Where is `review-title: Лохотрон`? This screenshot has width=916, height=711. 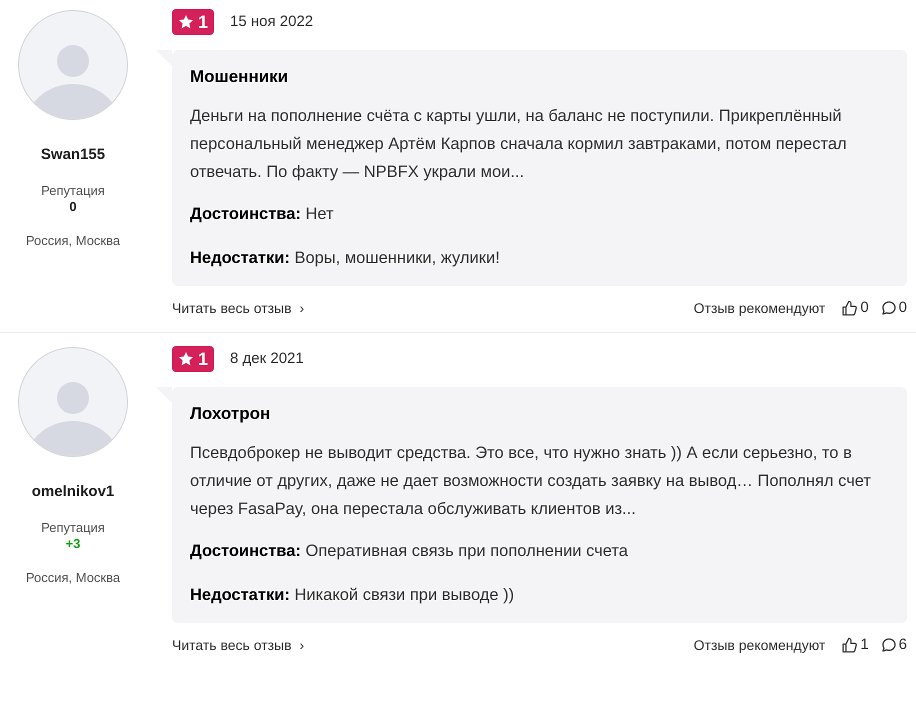 review-title: Лохотрон is located at coordinates (231, 414).